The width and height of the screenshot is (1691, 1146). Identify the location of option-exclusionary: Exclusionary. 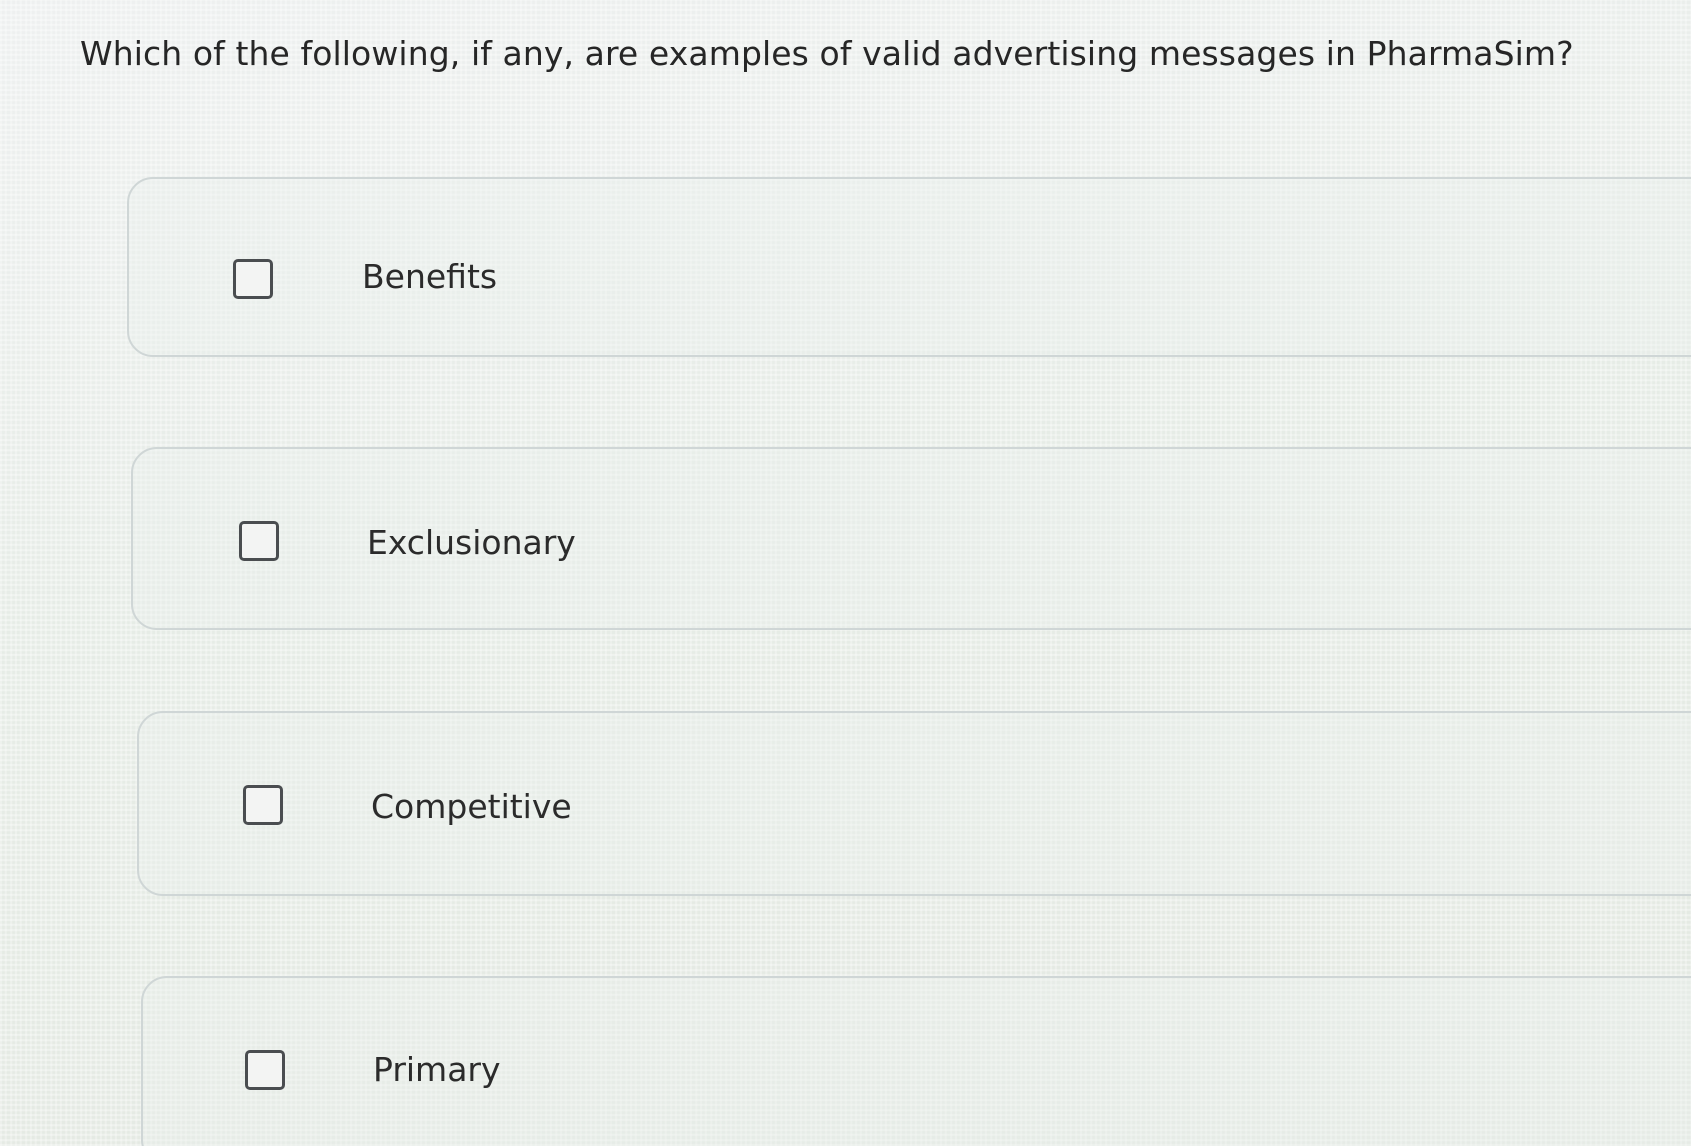
(911, 538).